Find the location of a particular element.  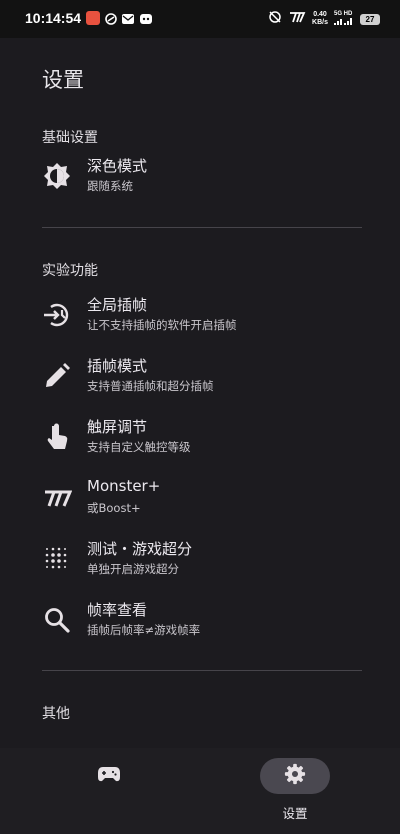

pencil-icon is located at coordinates (57, 376).